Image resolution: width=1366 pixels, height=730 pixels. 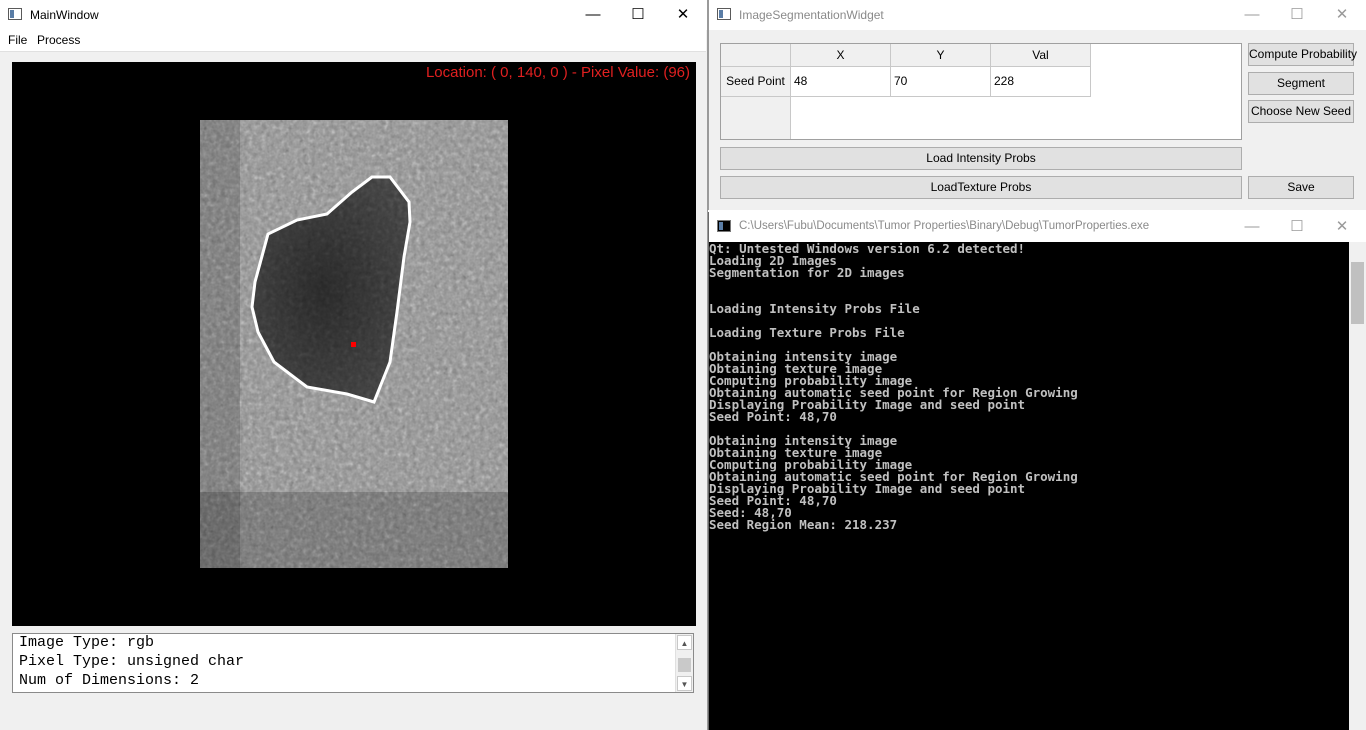 I want to click on cell-x: 48, so click(x=841, y=82).